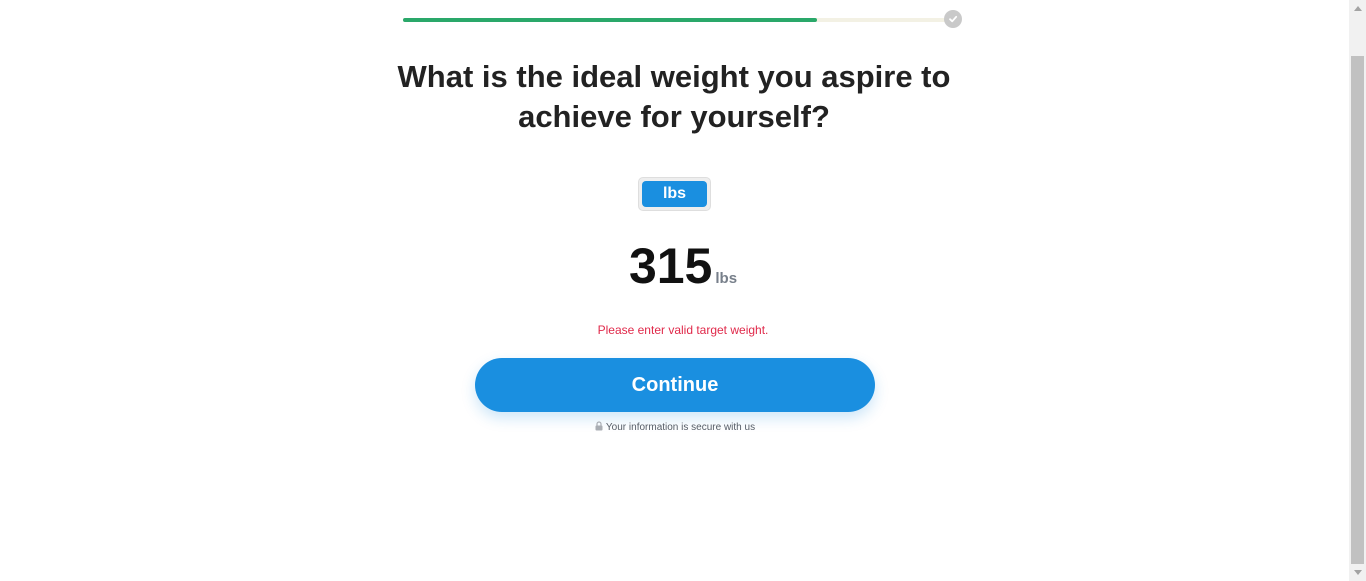 This screenshot has height=581, width=1366. I want to click on secure-note: Your information is secure with us, so click(675, 427).